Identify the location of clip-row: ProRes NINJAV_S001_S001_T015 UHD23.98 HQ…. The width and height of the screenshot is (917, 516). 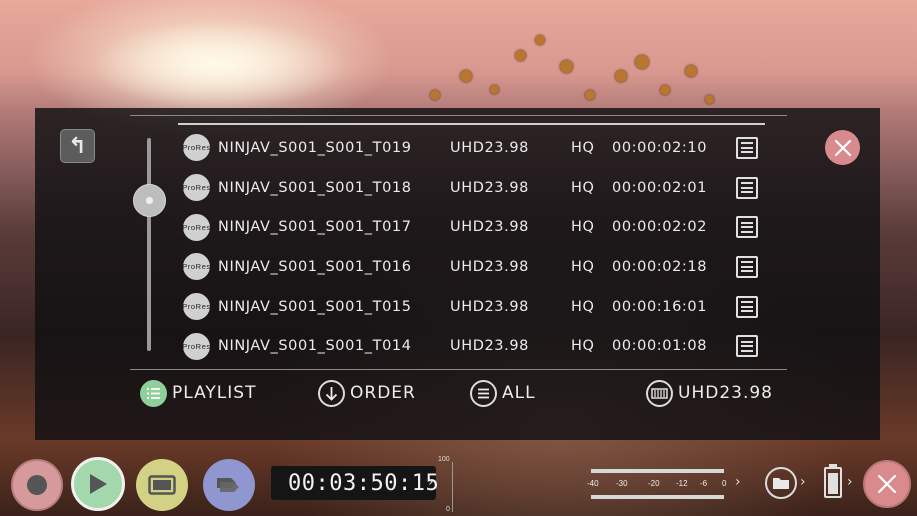
(477, 307).